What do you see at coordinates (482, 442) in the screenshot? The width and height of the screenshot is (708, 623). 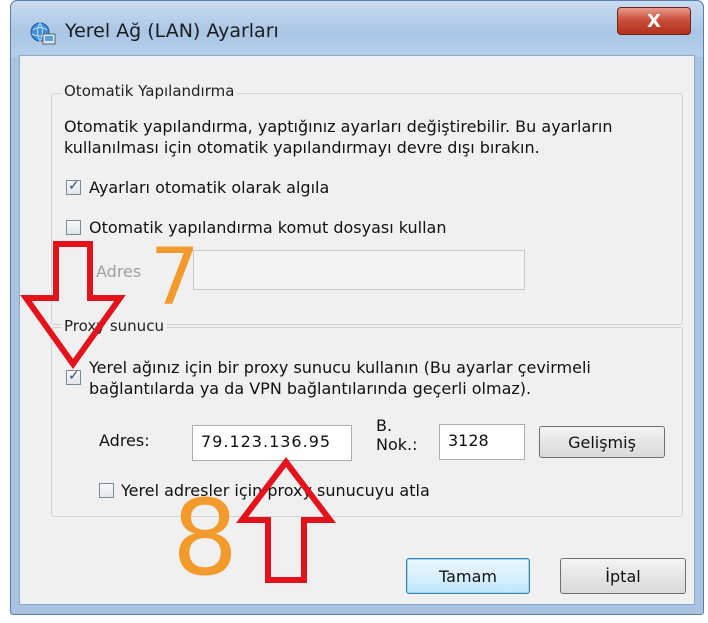 I see `proxy-port-input: 3128` at bounding box center [482, 442].